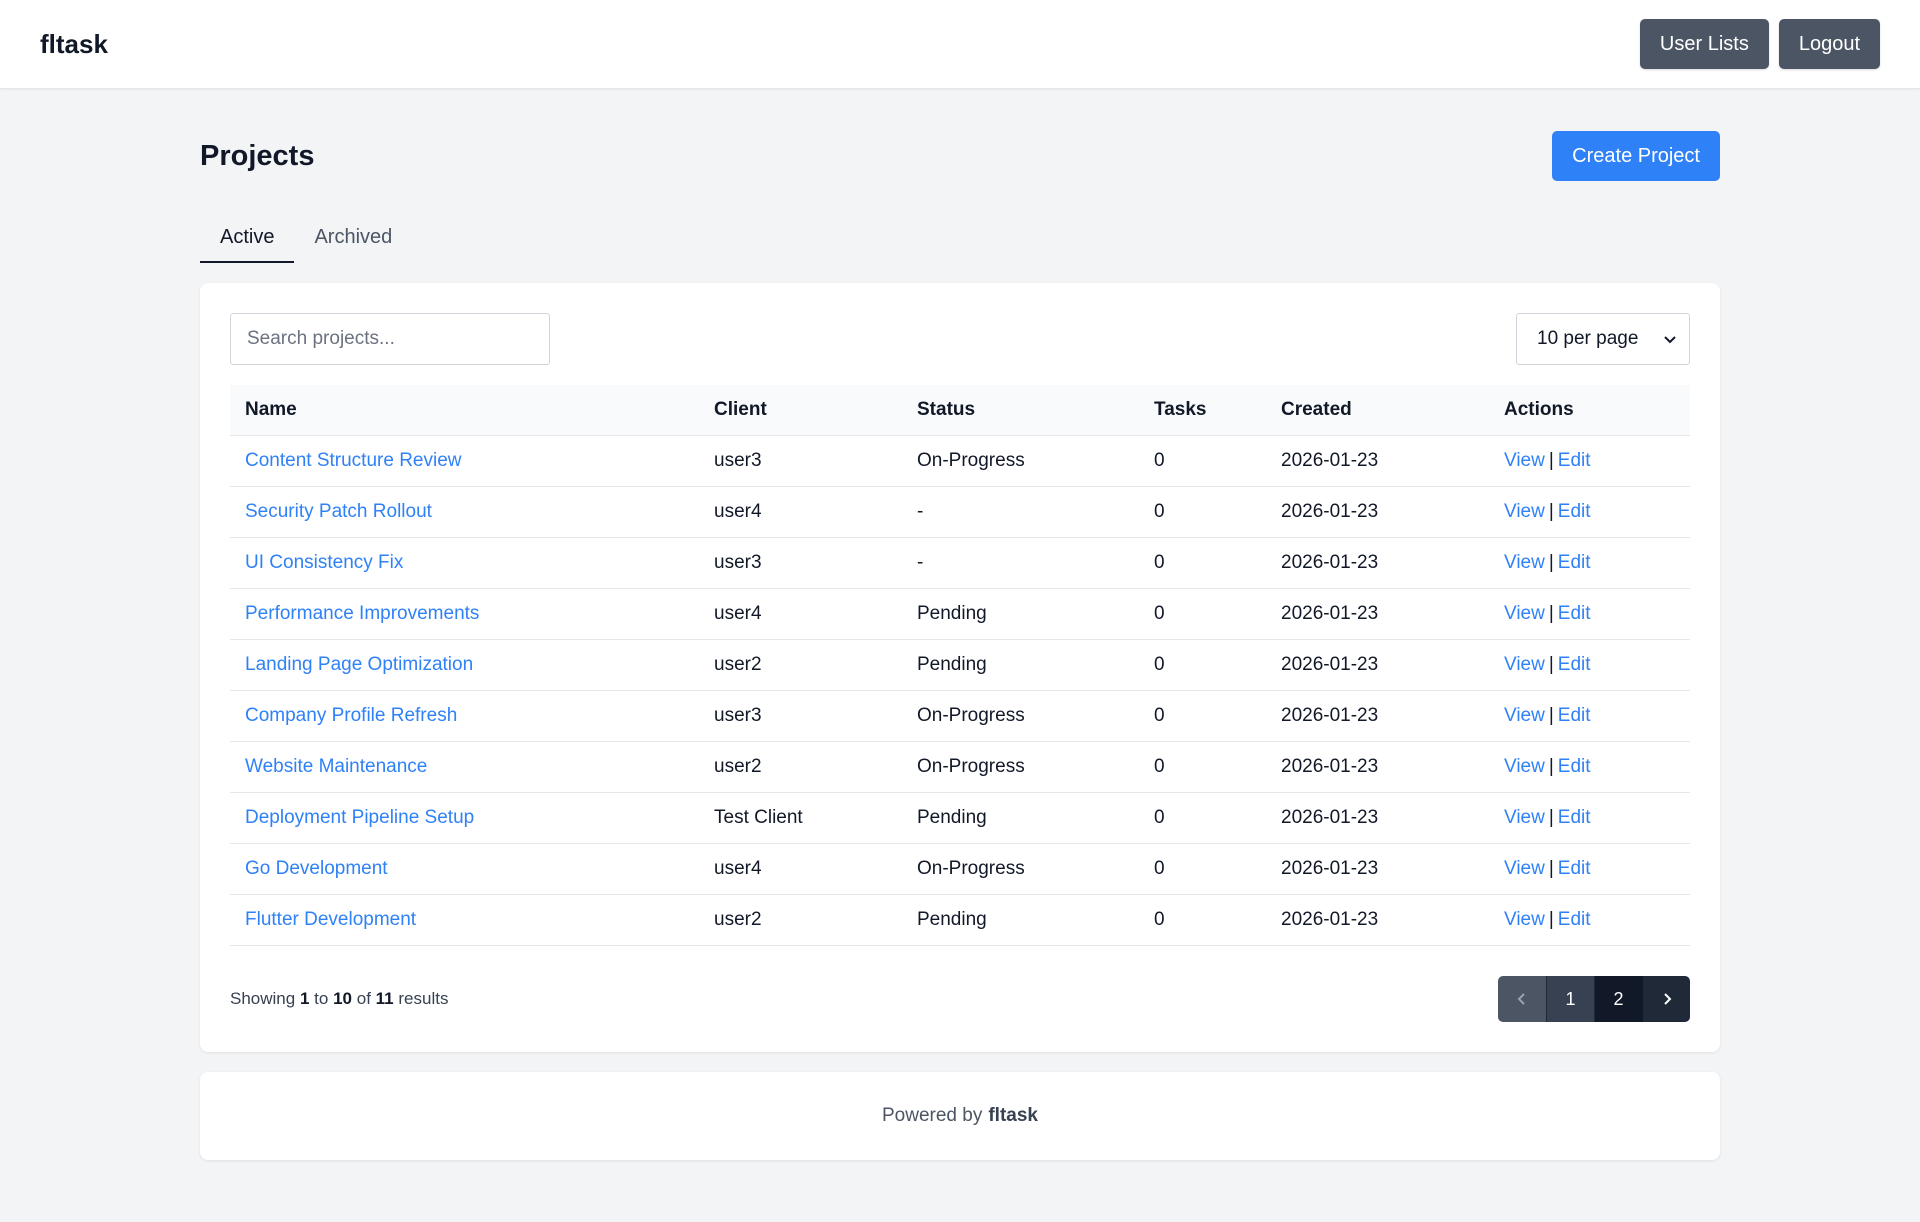  I want to click on site-footer: Powered by fltask, so click(960, 1116).